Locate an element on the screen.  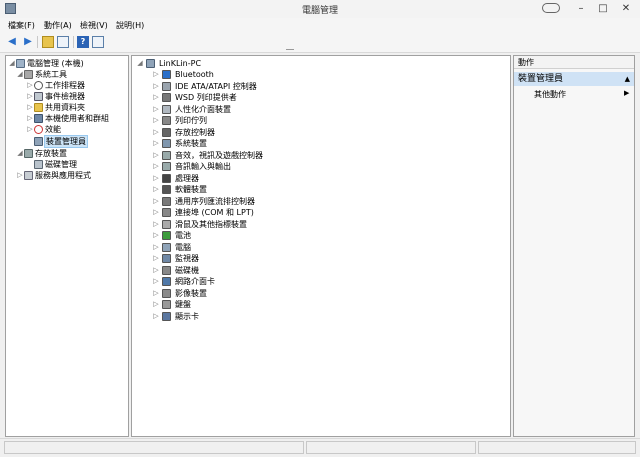
device-category-label: 人性化介面裝置 is located at coordinates (203, 109).